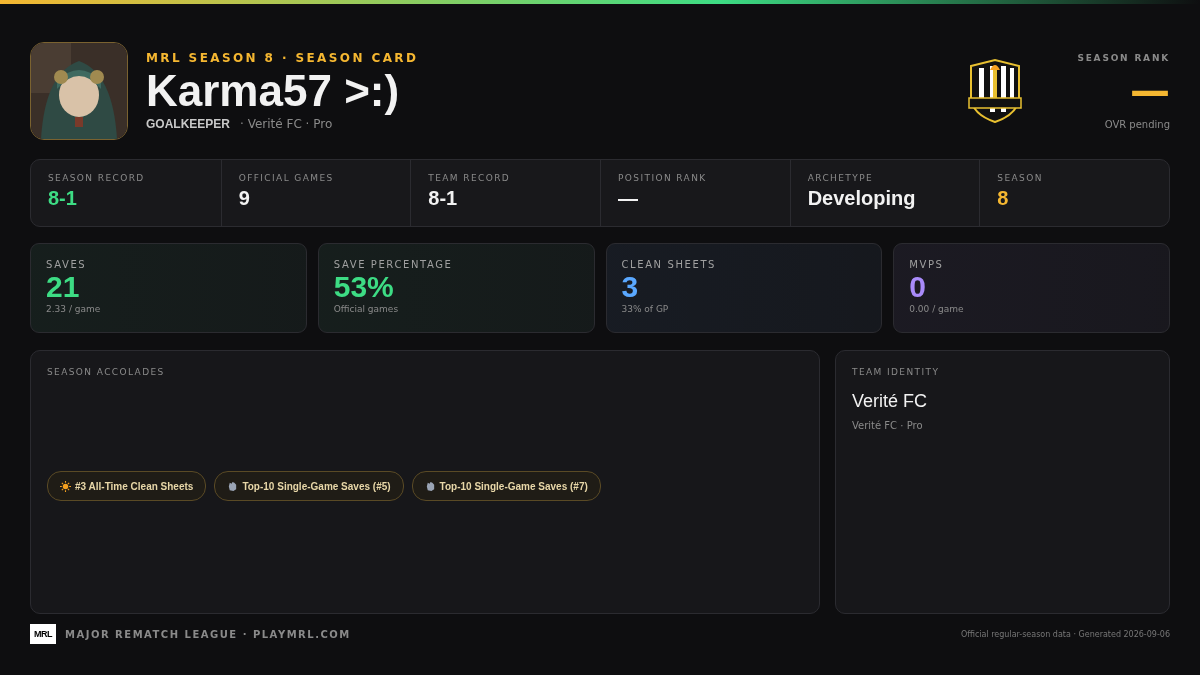 The width and height of the screenshot is (1200, 675). Describe the element at coordinates (630, 287) in the screenshot. I see `stat-value: 3` at that location.